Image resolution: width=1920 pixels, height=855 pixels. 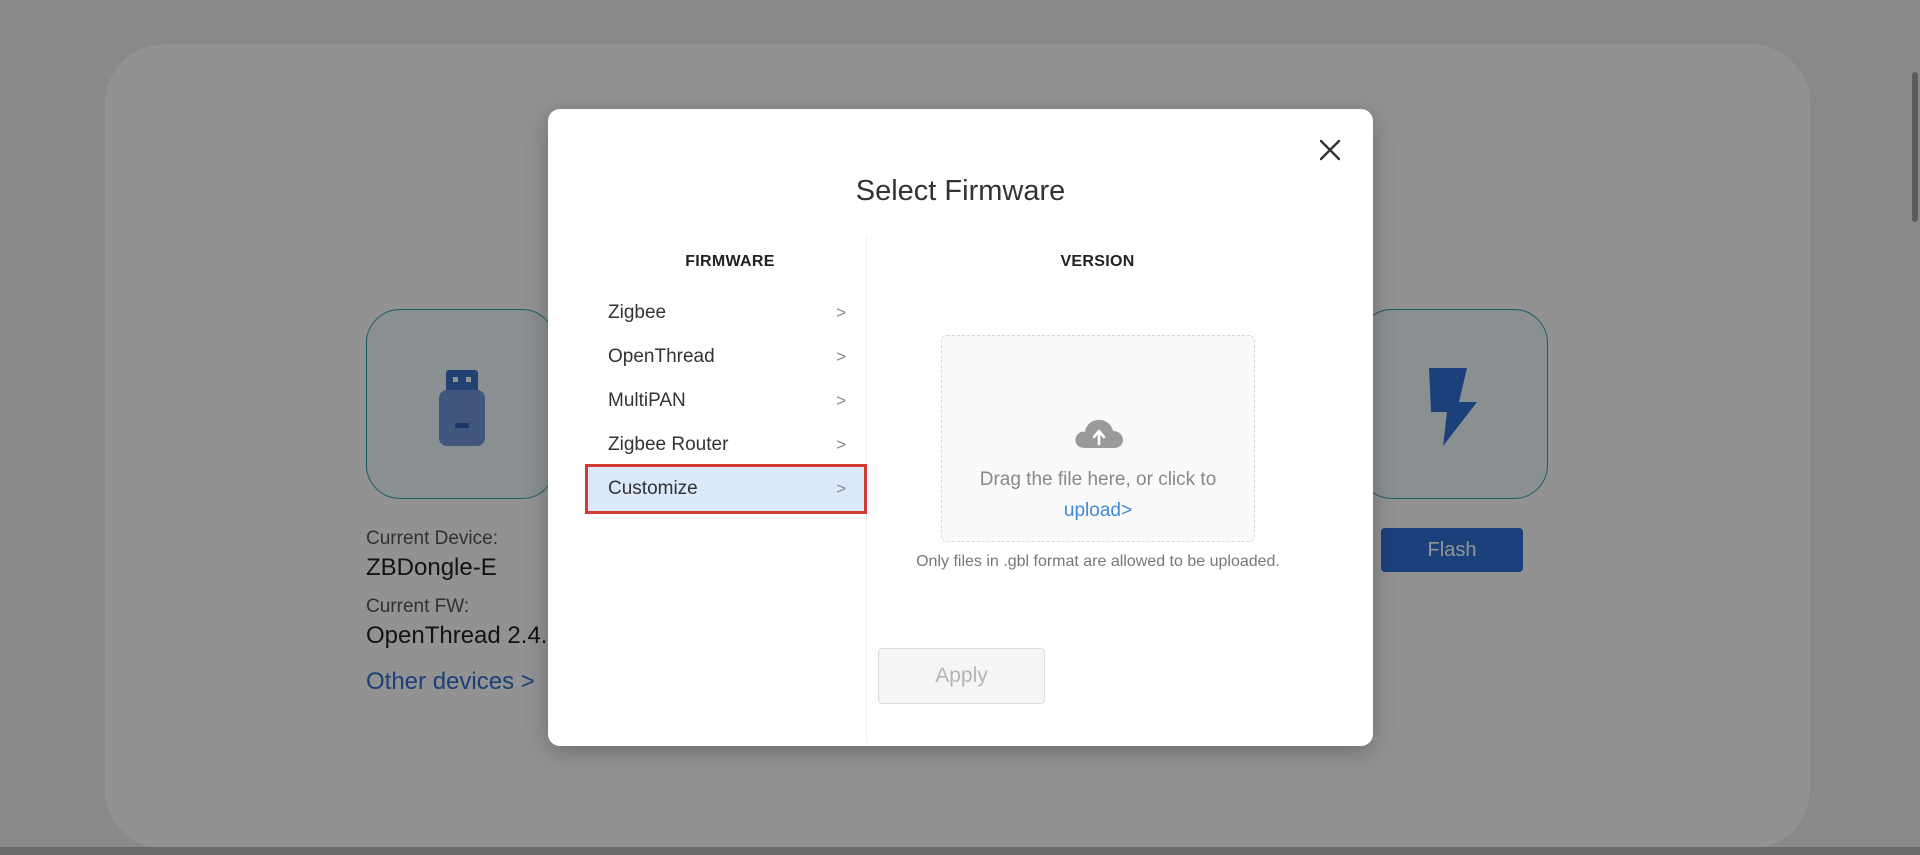 I want to click on firmware-item-label: OpenThread, so click(x=661, y=356).